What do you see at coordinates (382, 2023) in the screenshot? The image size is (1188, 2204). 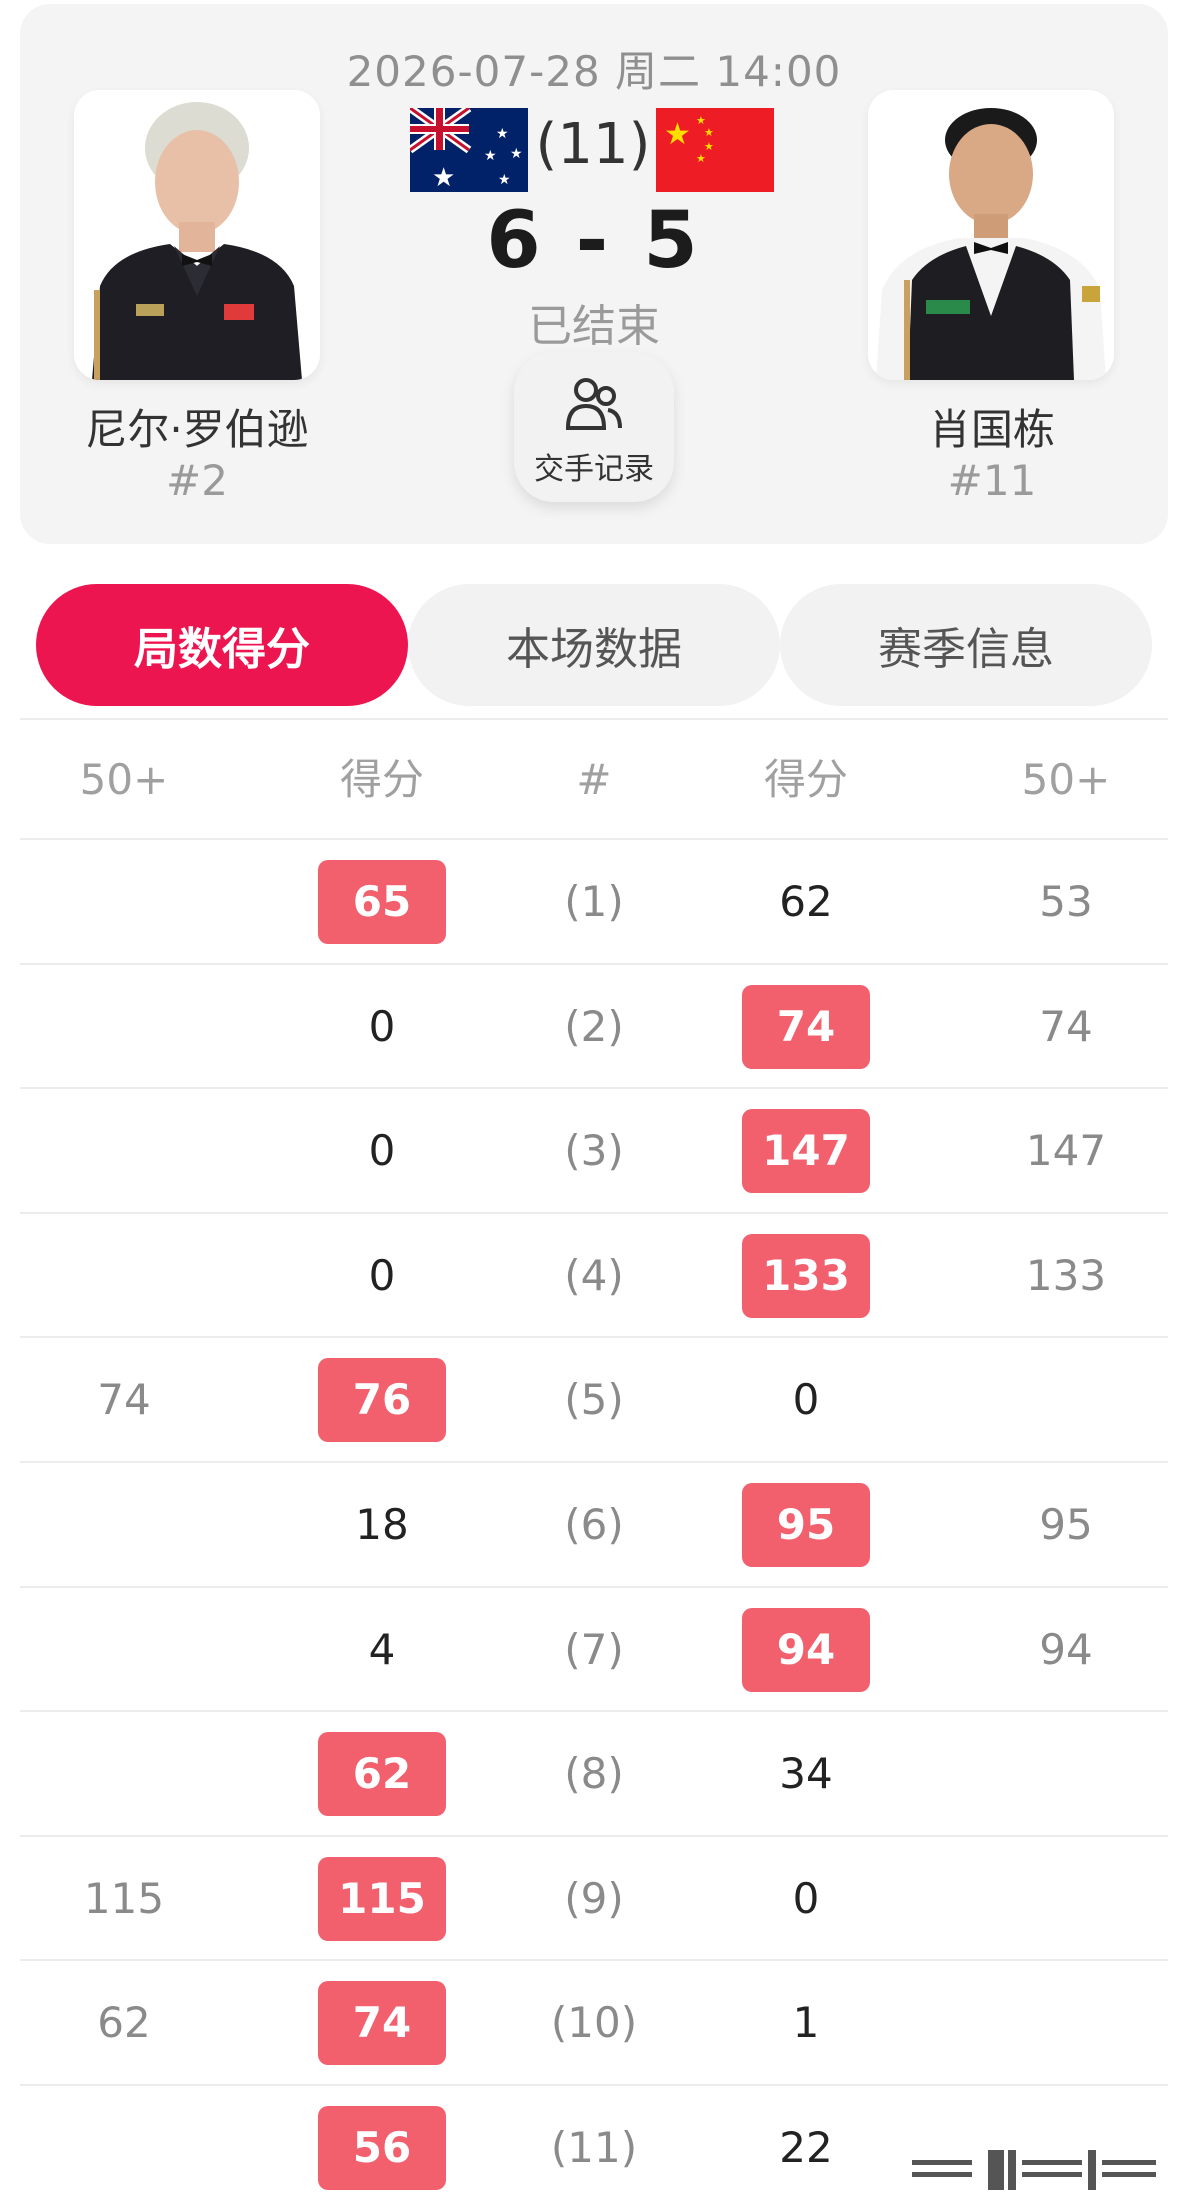 I see `left-score-win-badge: 74` at bounding box center [382, 2023].